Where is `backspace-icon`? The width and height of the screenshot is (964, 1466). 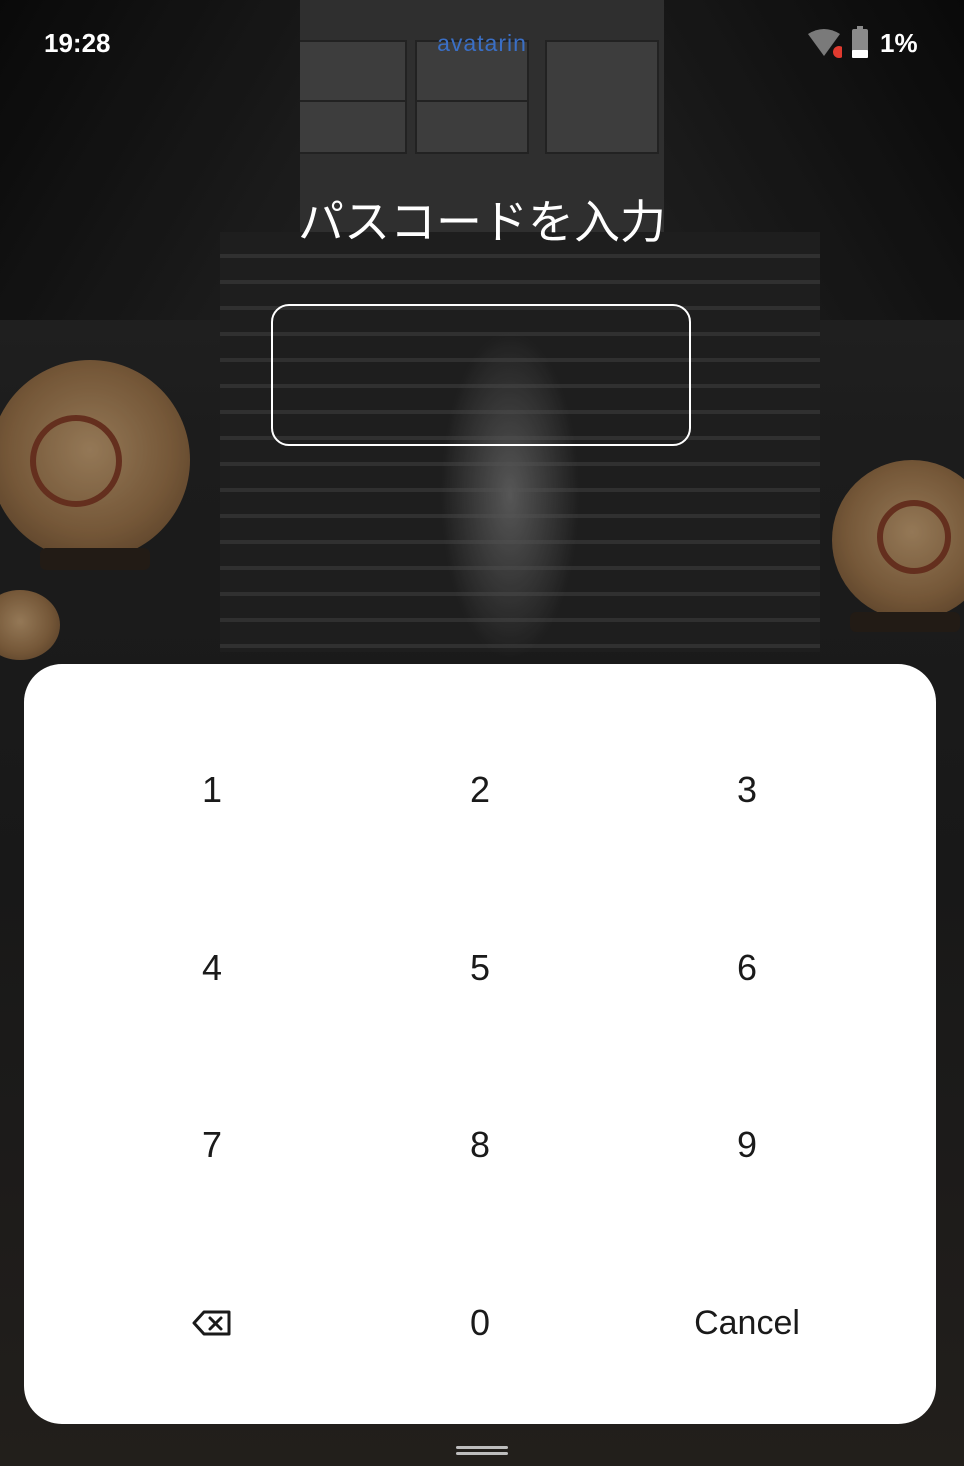
backspace-icon is located at coordinates (212, 1323).